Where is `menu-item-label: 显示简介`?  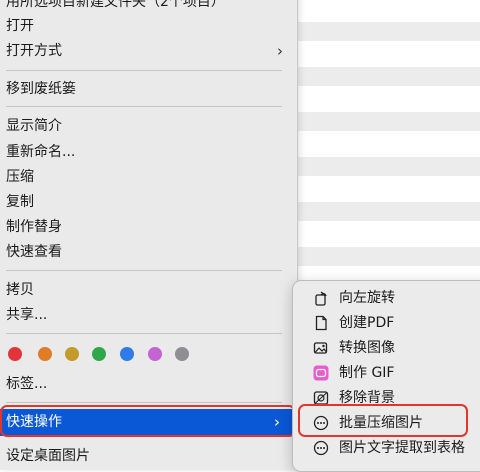 menu-item-label: 显示简介 is located at coordinates (34, 126).